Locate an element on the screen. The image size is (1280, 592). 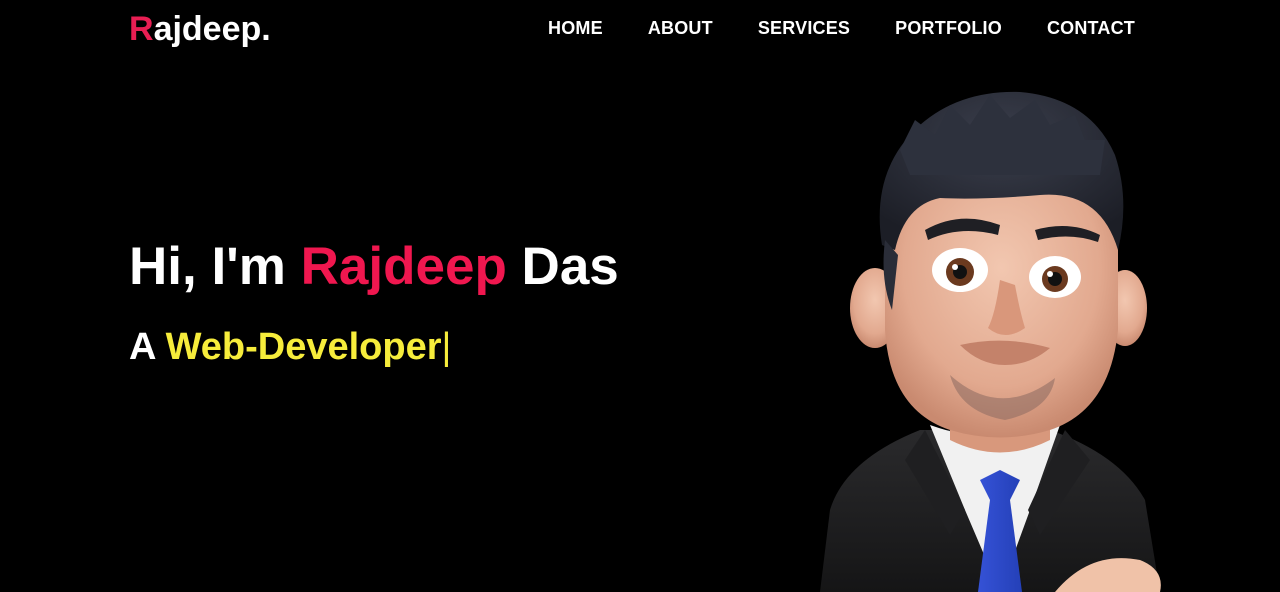
hero-subtitle: A Web-Developer| is located at coordinates (290, 347).